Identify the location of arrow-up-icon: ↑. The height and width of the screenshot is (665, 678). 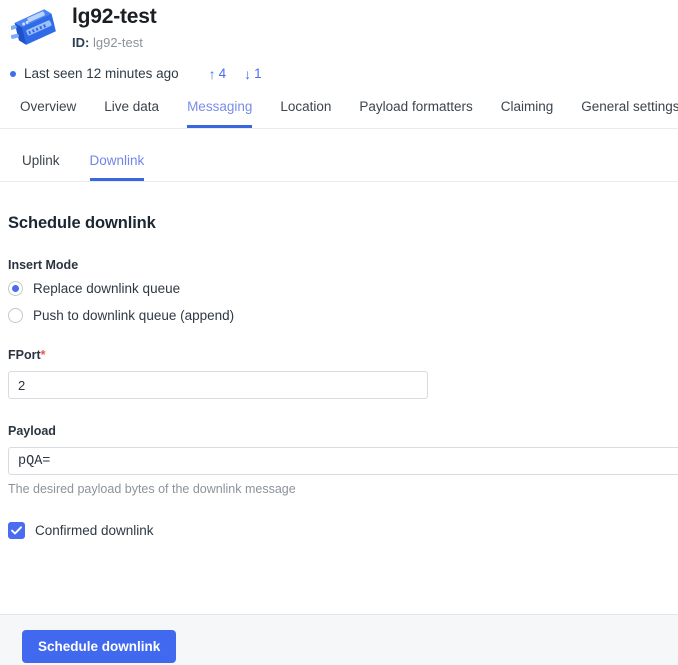
(212, 73).